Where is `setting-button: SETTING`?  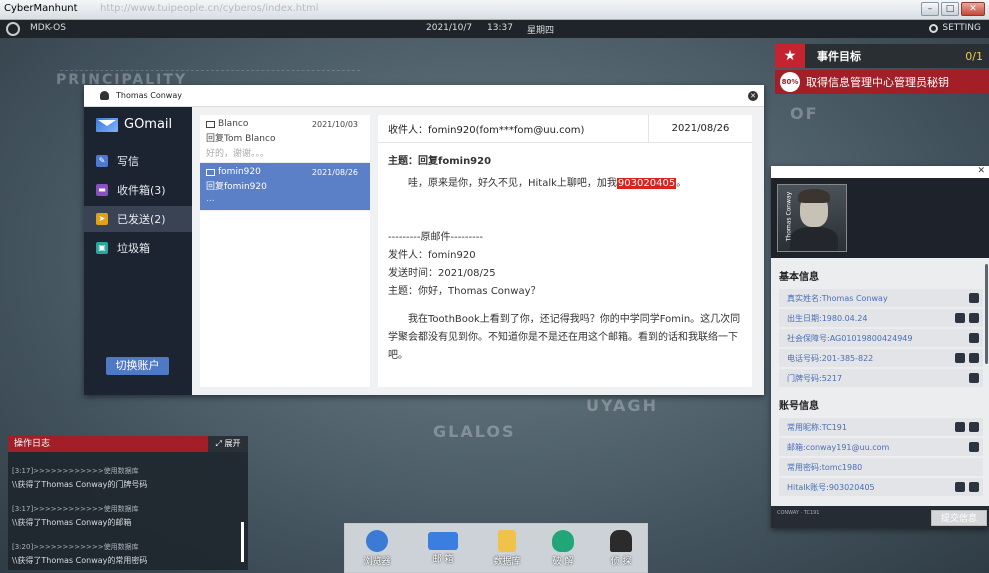
setting-button: SETTING is located at coordinates (955, 28).